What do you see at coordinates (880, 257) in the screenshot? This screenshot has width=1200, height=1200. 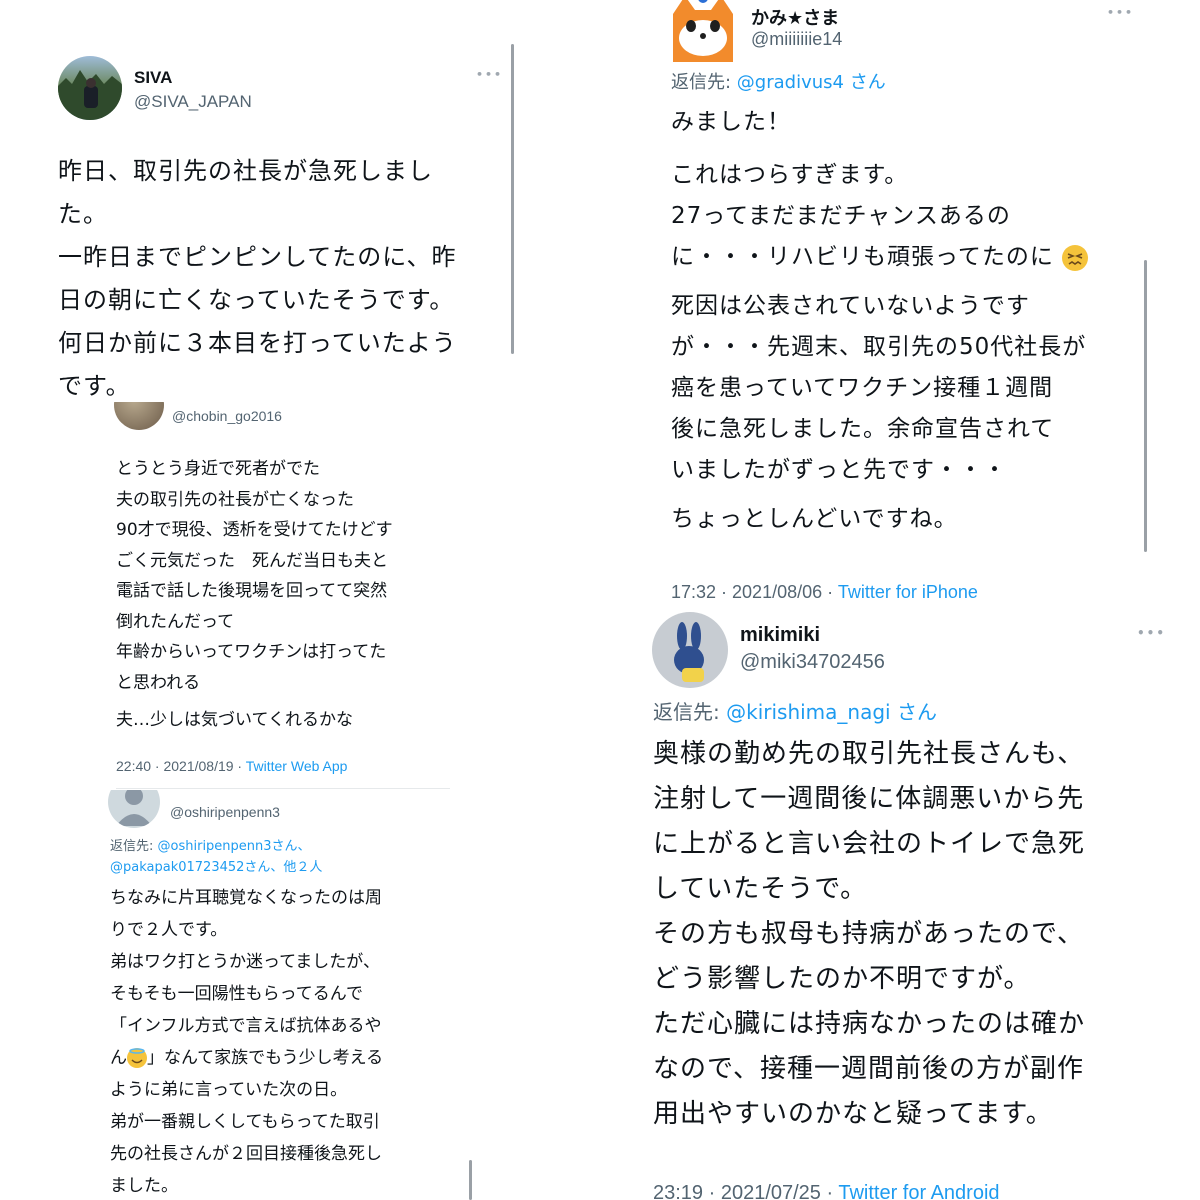 I see `tweet-line: に・・・リハビリも頑張ってたのに` at bounding box center [880, 257].